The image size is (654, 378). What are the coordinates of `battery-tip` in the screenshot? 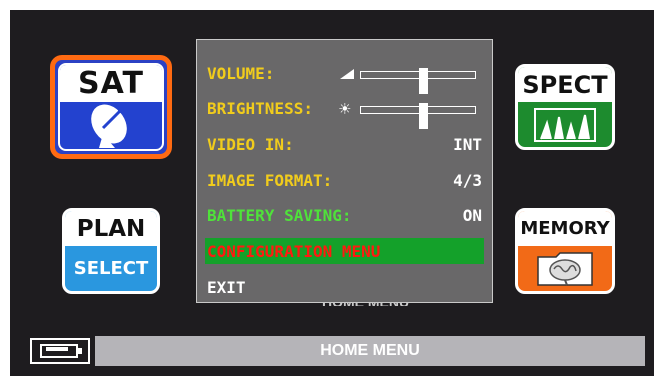 It's located at (80, 351).